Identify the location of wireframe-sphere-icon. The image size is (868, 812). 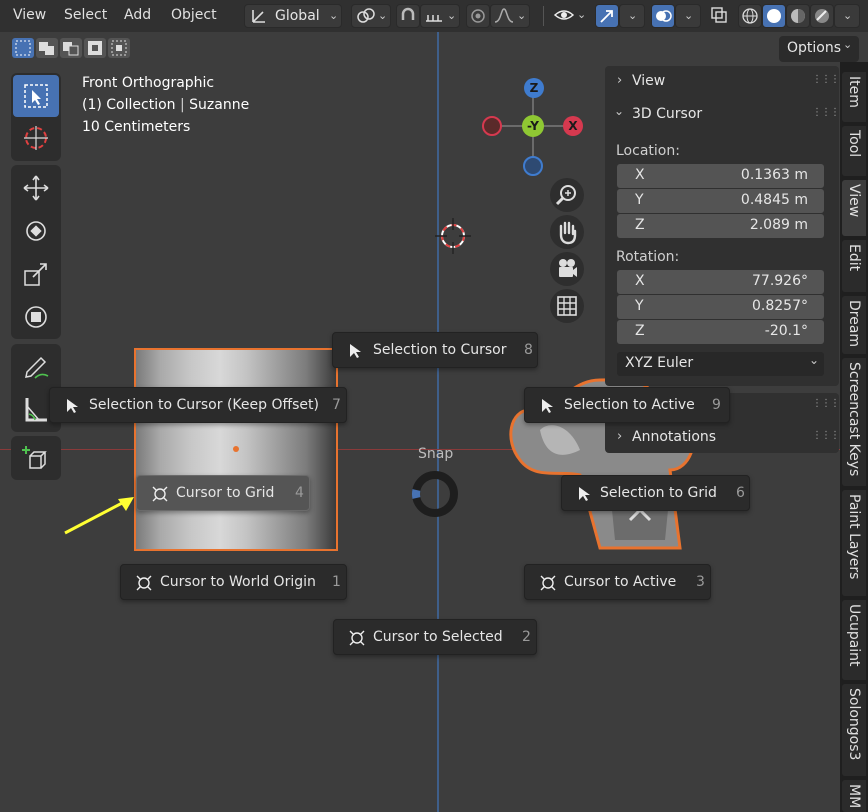
(750, 16).